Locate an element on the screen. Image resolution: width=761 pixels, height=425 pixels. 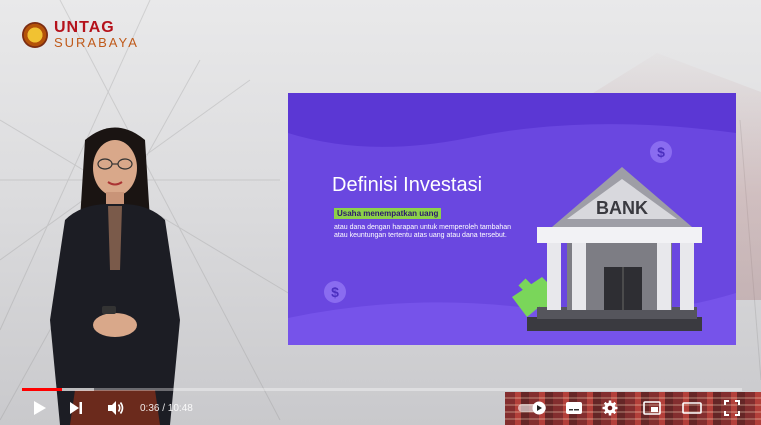
miniplayer-button is located at coordinates (652, 408).